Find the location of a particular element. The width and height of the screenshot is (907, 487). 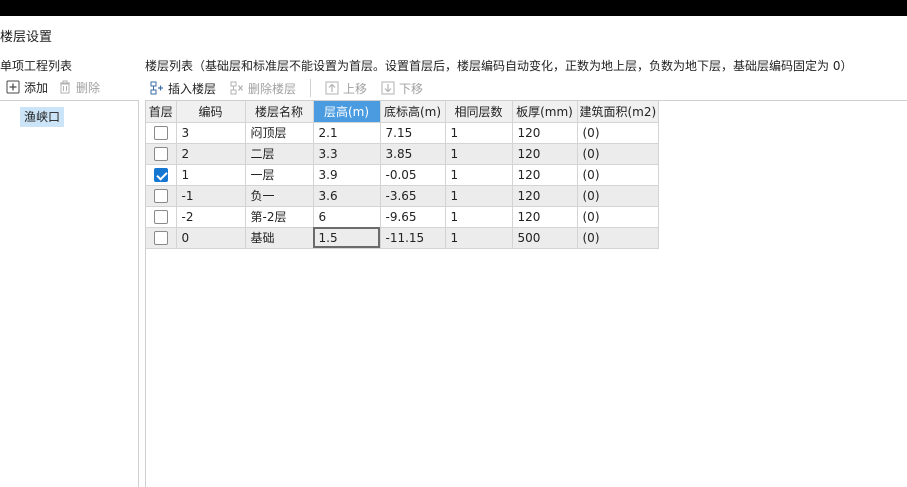

move-down-label: 下移 is located at coordinates (411, 88).